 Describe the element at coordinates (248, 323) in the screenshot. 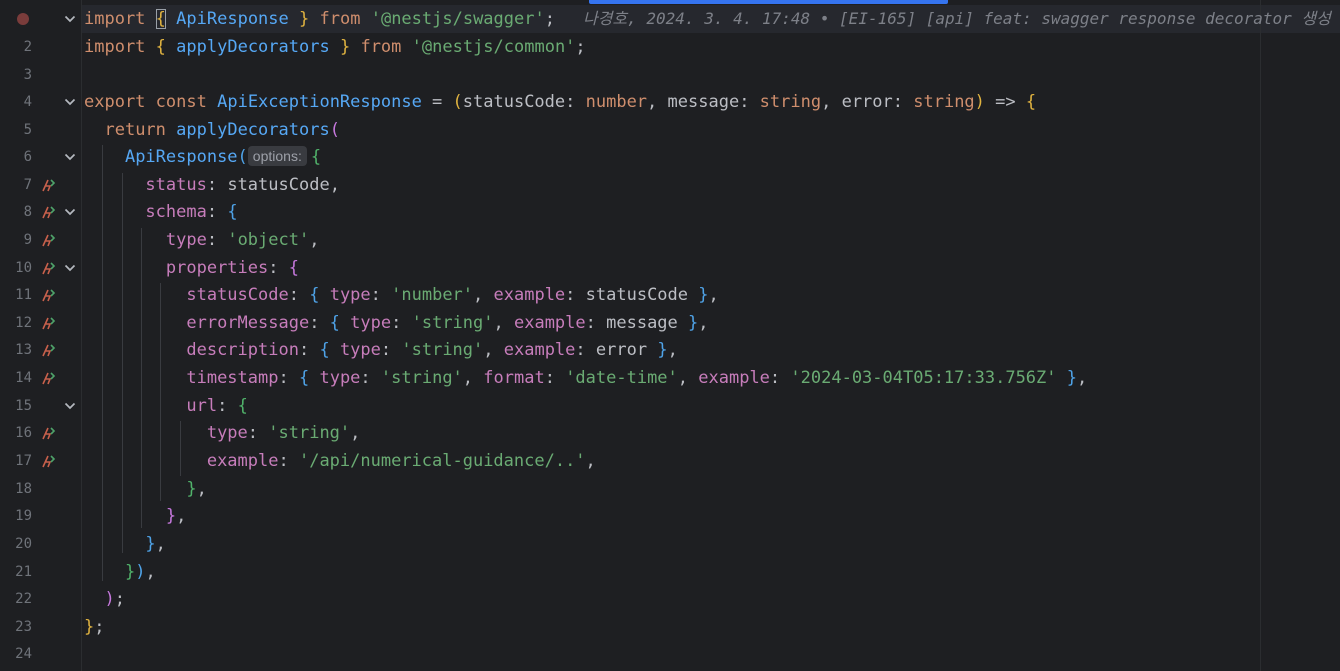

I see `property-key: errorMessage` at that location.